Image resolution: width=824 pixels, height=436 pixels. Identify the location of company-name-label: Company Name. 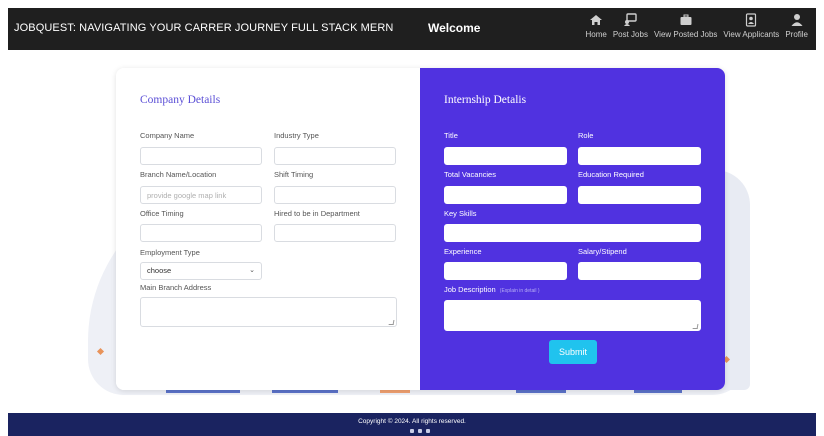
(167, 135).